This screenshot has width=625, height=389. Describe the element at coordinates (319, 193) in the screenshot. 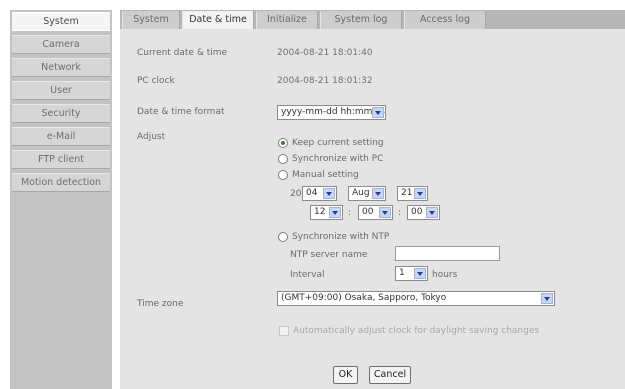

I see `year-select: 04` at that location.